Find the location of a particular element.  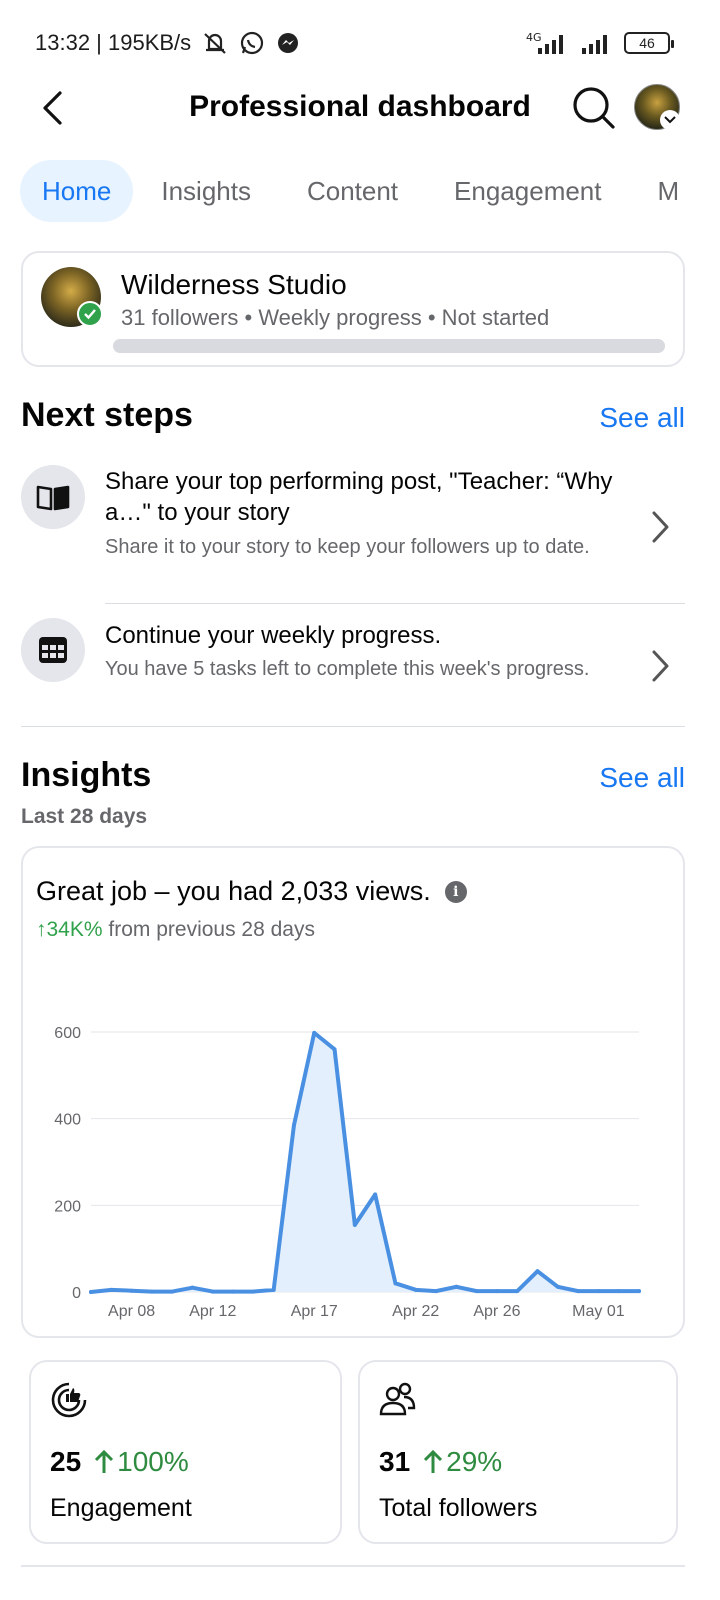

tab-engagement: Engagement is located at coordinates (527, 191).